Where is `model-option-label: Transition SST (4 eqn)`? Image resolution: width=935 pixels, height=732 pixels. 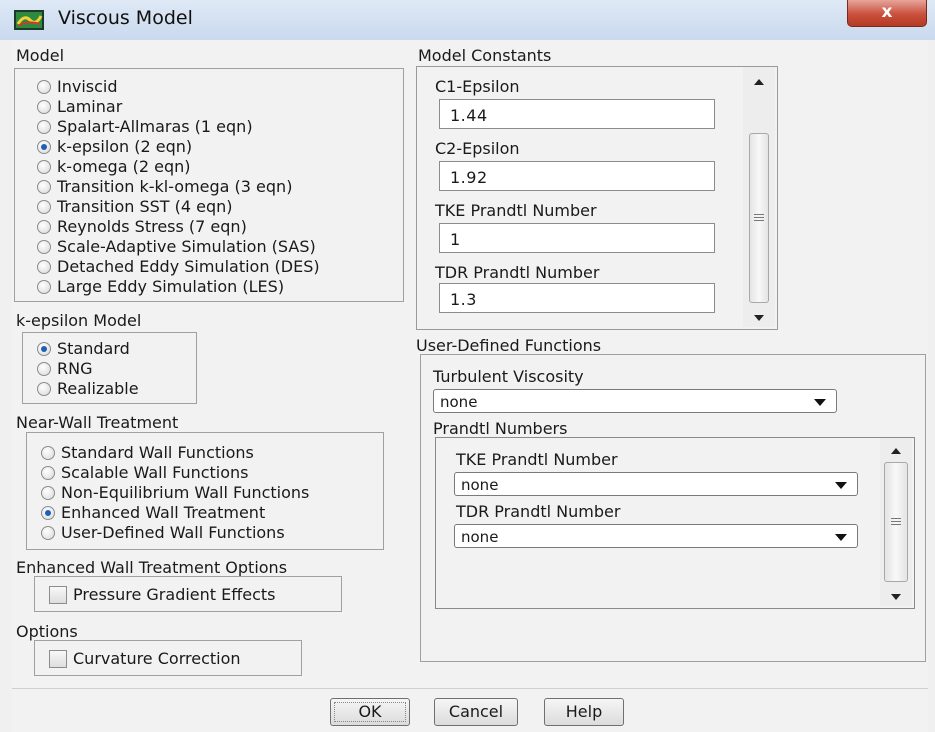 model-option-label: Transition SST (4 eqn) is located at coordinates (145, 206).